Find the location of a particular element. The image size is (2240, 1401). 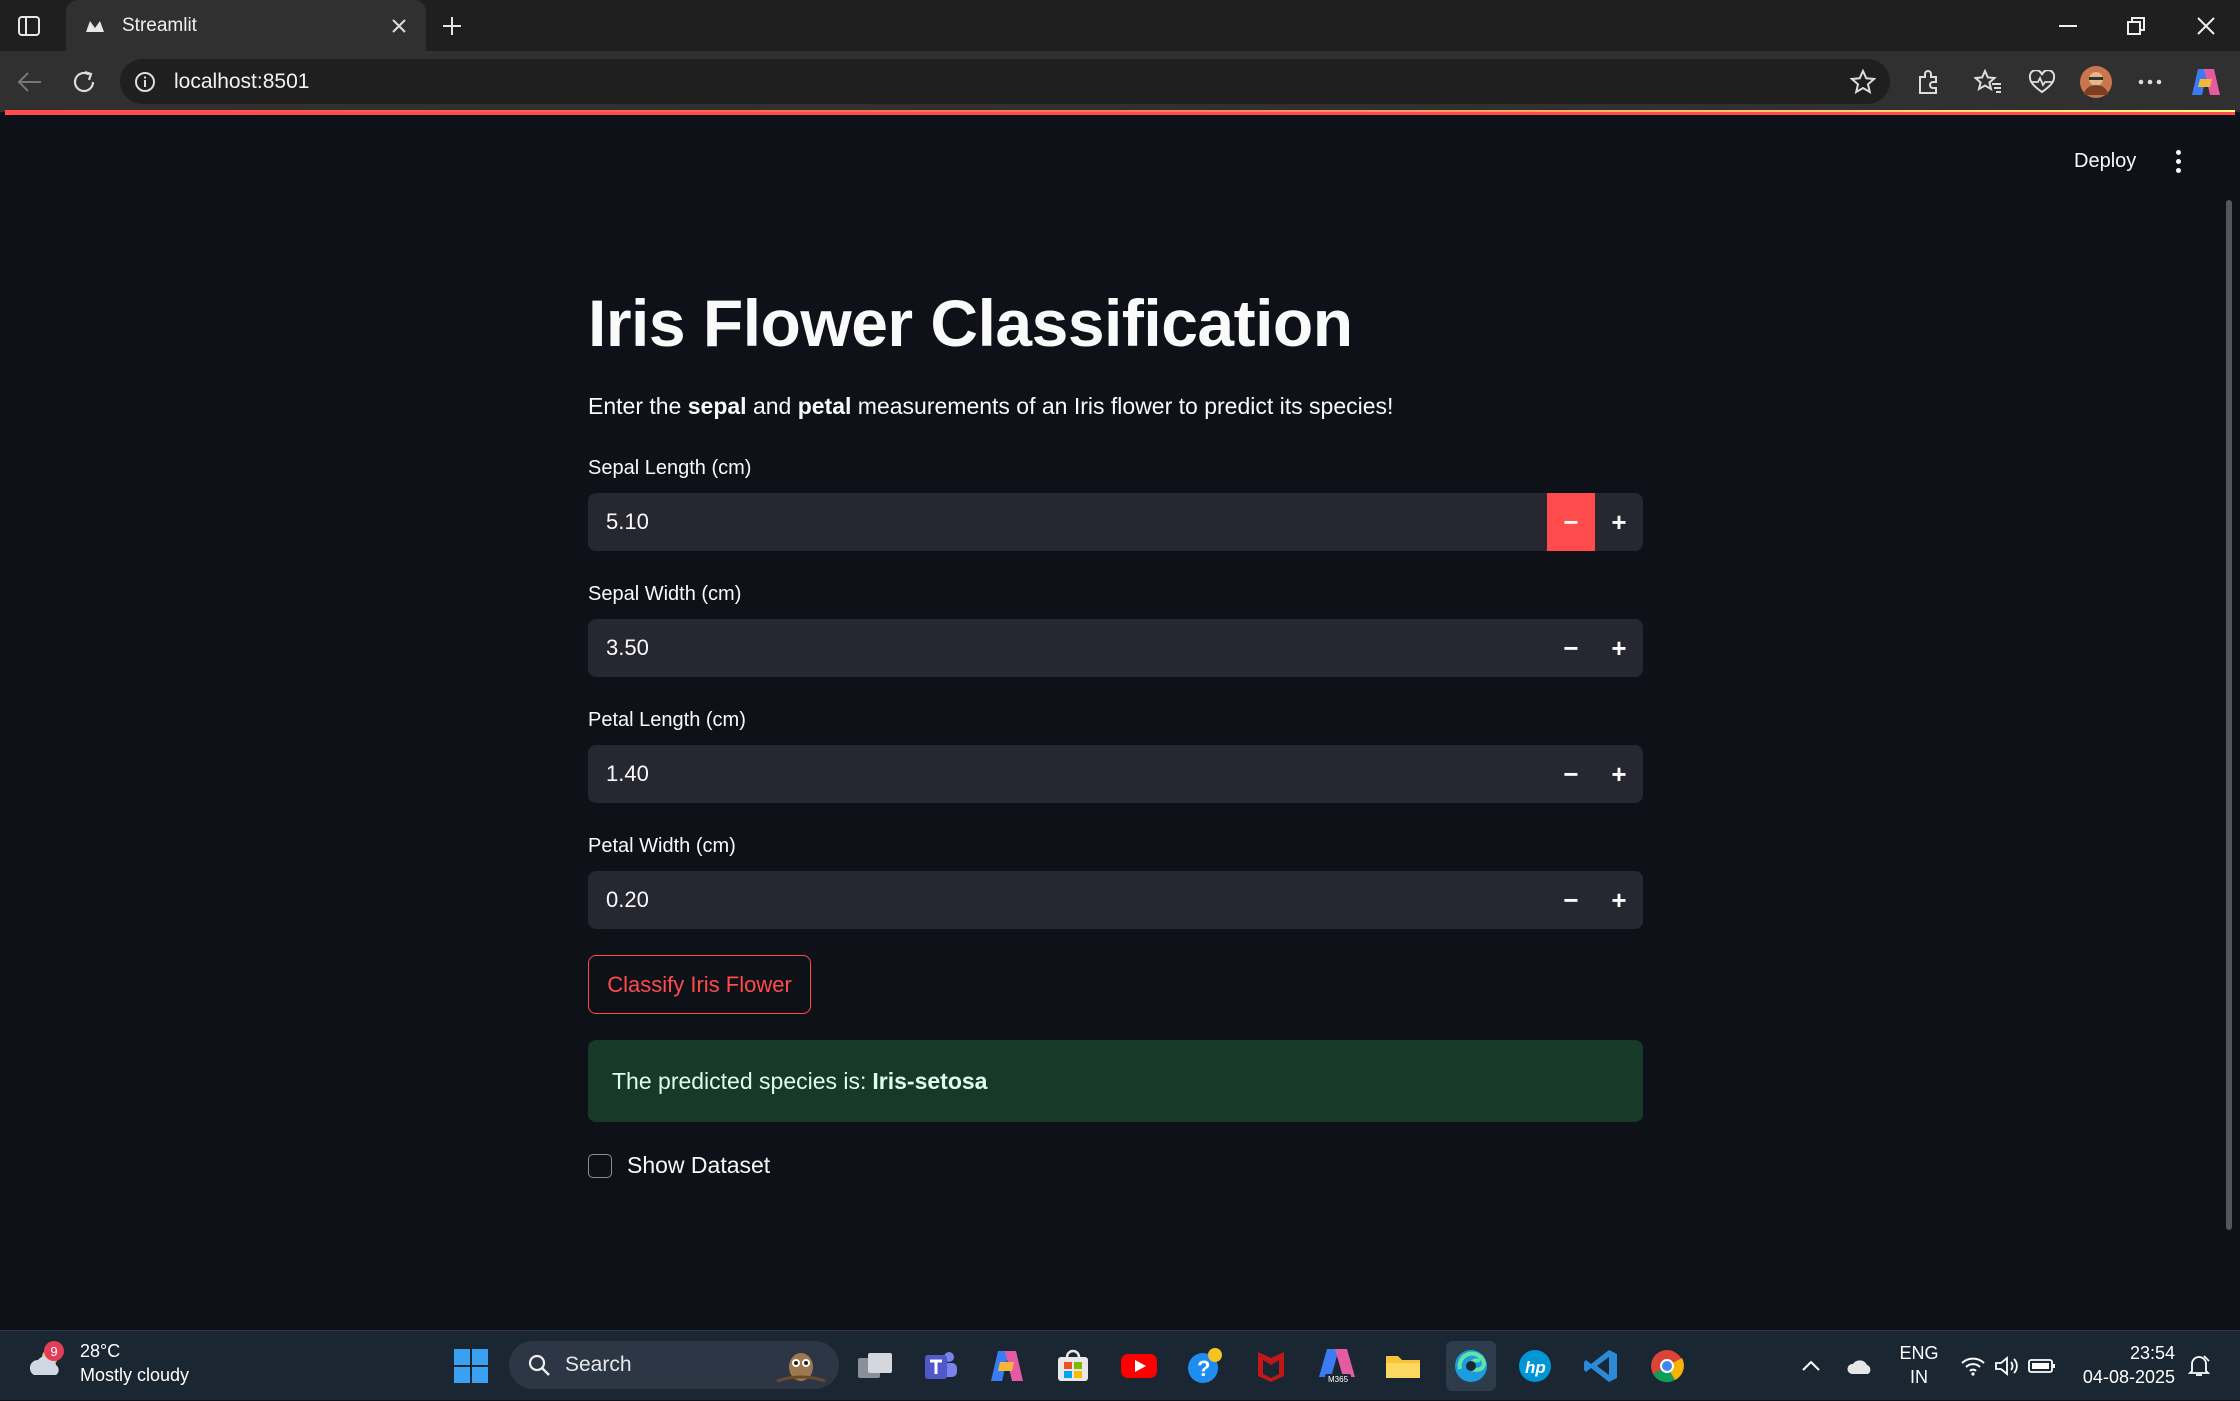

hp-icon: hp is located at coordinates (1535, 1366).